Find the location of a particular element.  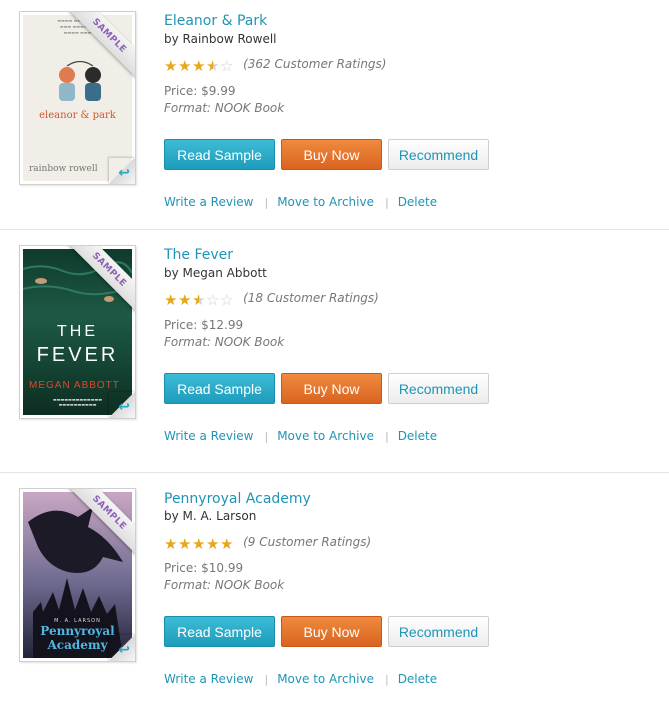

star-rating: ★★★★★ (9 Customer Ratings) is located at coordinates (267, 543).